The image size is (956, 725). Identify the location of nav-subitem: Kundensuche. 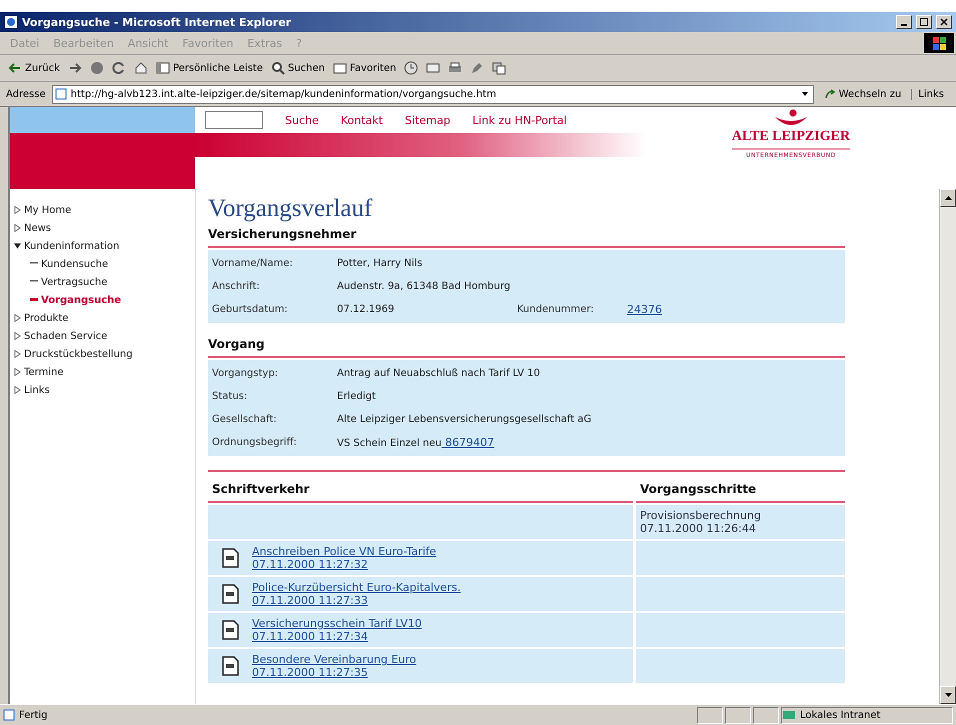
(102, 264).